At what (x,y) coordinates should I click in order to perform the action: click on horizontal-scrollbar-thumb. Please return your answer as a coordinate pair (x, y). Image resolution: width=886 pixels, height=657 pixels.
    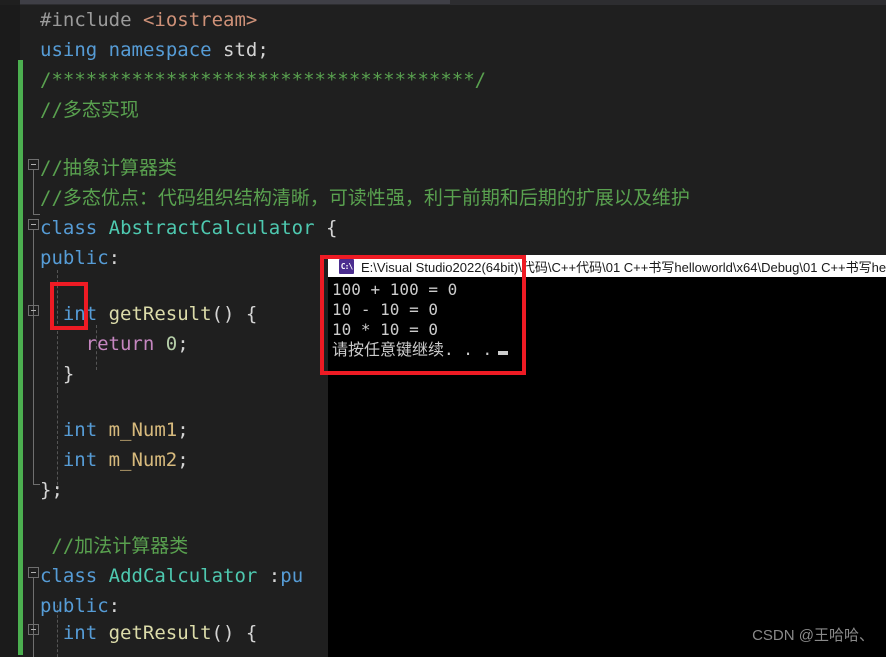
    Looking at the image, I should click on (235, 2).